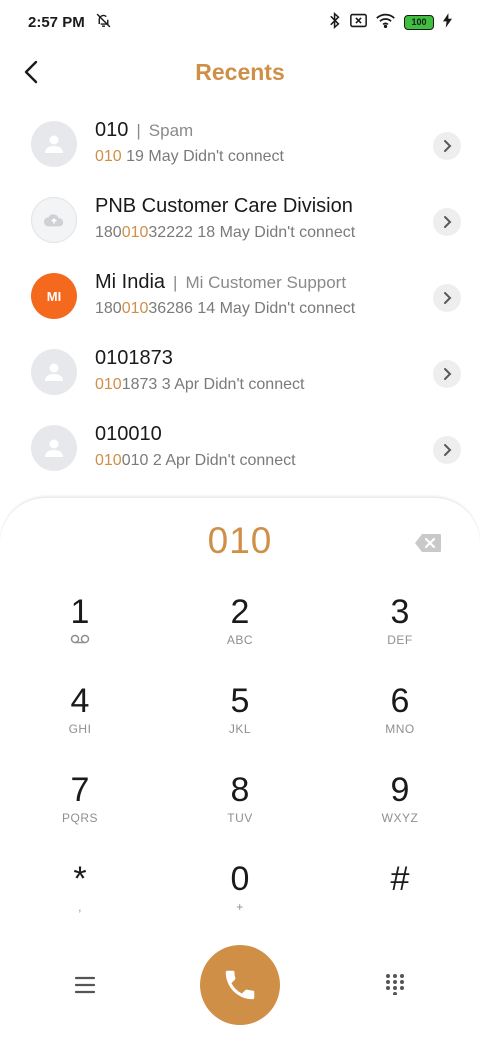  I want to click on bell-off-icon, so click(103, 22).